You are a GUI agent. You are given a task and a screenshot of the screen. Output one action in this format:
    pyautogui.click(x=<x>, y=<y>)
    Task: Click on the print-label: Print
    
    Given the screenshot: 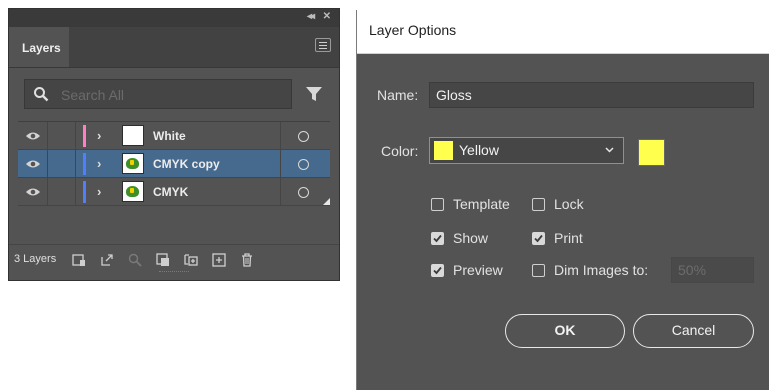 What is the action you would take?
    pyautogui.click(x=568, y=238)
    